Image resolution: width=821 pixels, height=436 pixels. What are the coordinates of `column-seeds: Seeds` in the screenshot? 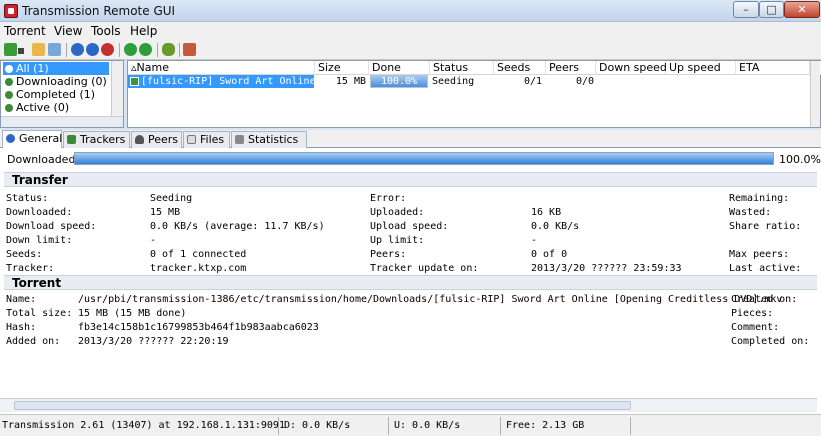 It's located at (520, 68).